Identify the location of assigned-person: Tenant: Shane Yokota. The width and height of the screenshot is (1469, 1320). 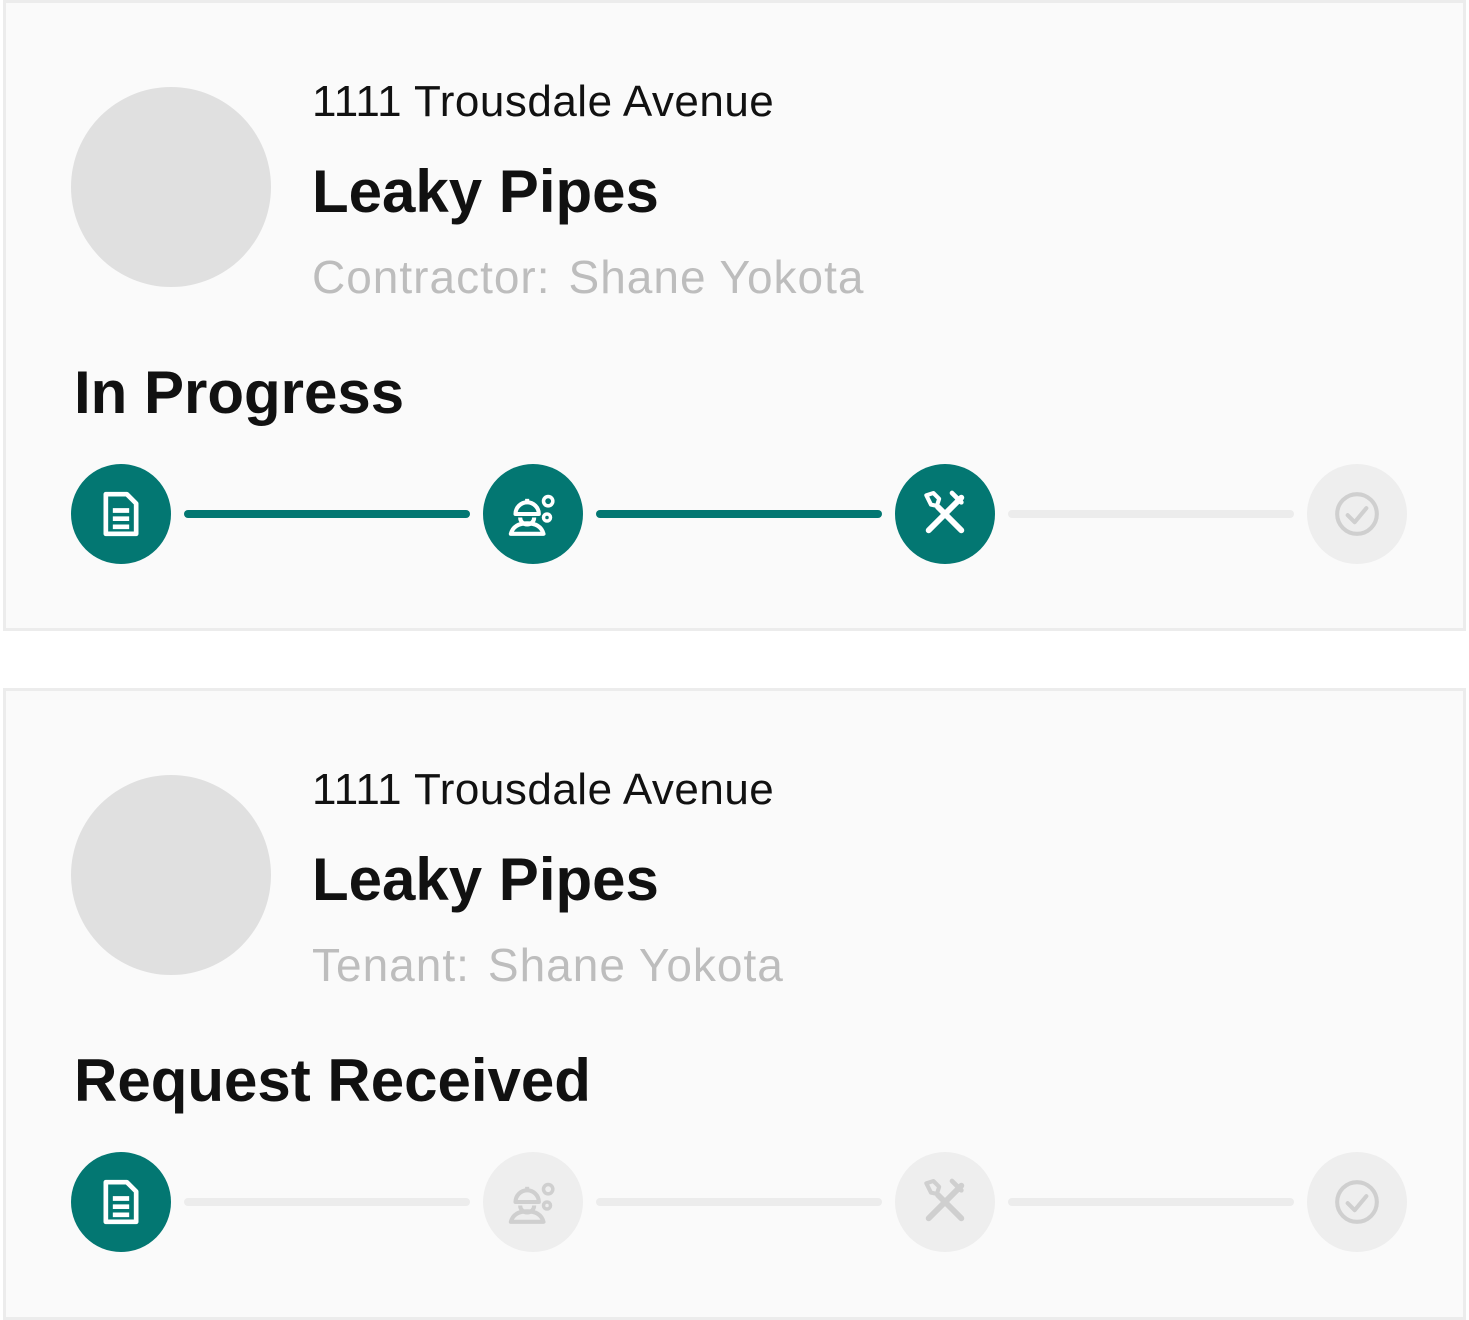
(548, 965).